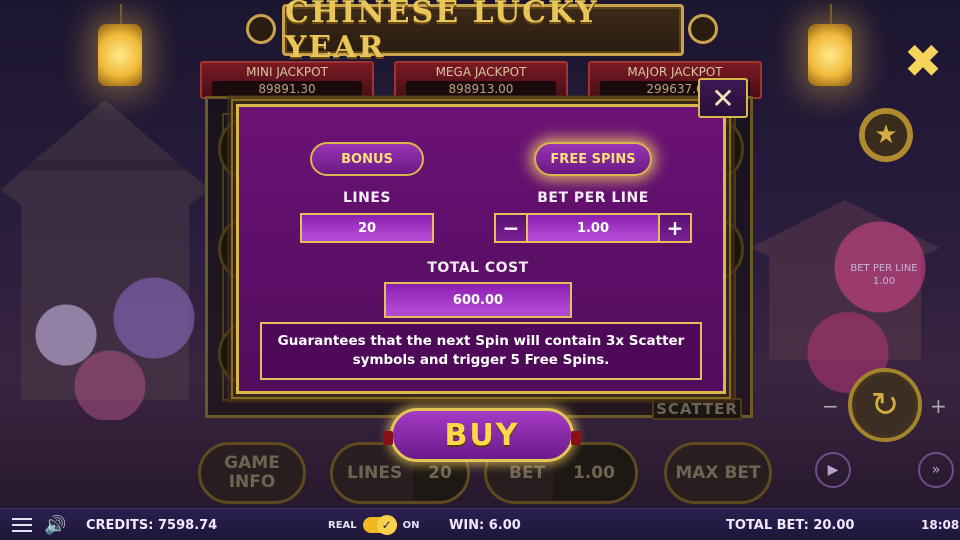 The height and width of the screenshot is (540, 960). What do you see at coordinates (152, 525) in the screenshot?
I see `credits-display: CREDITS: 7598.74` at bounding box center [152, 525].